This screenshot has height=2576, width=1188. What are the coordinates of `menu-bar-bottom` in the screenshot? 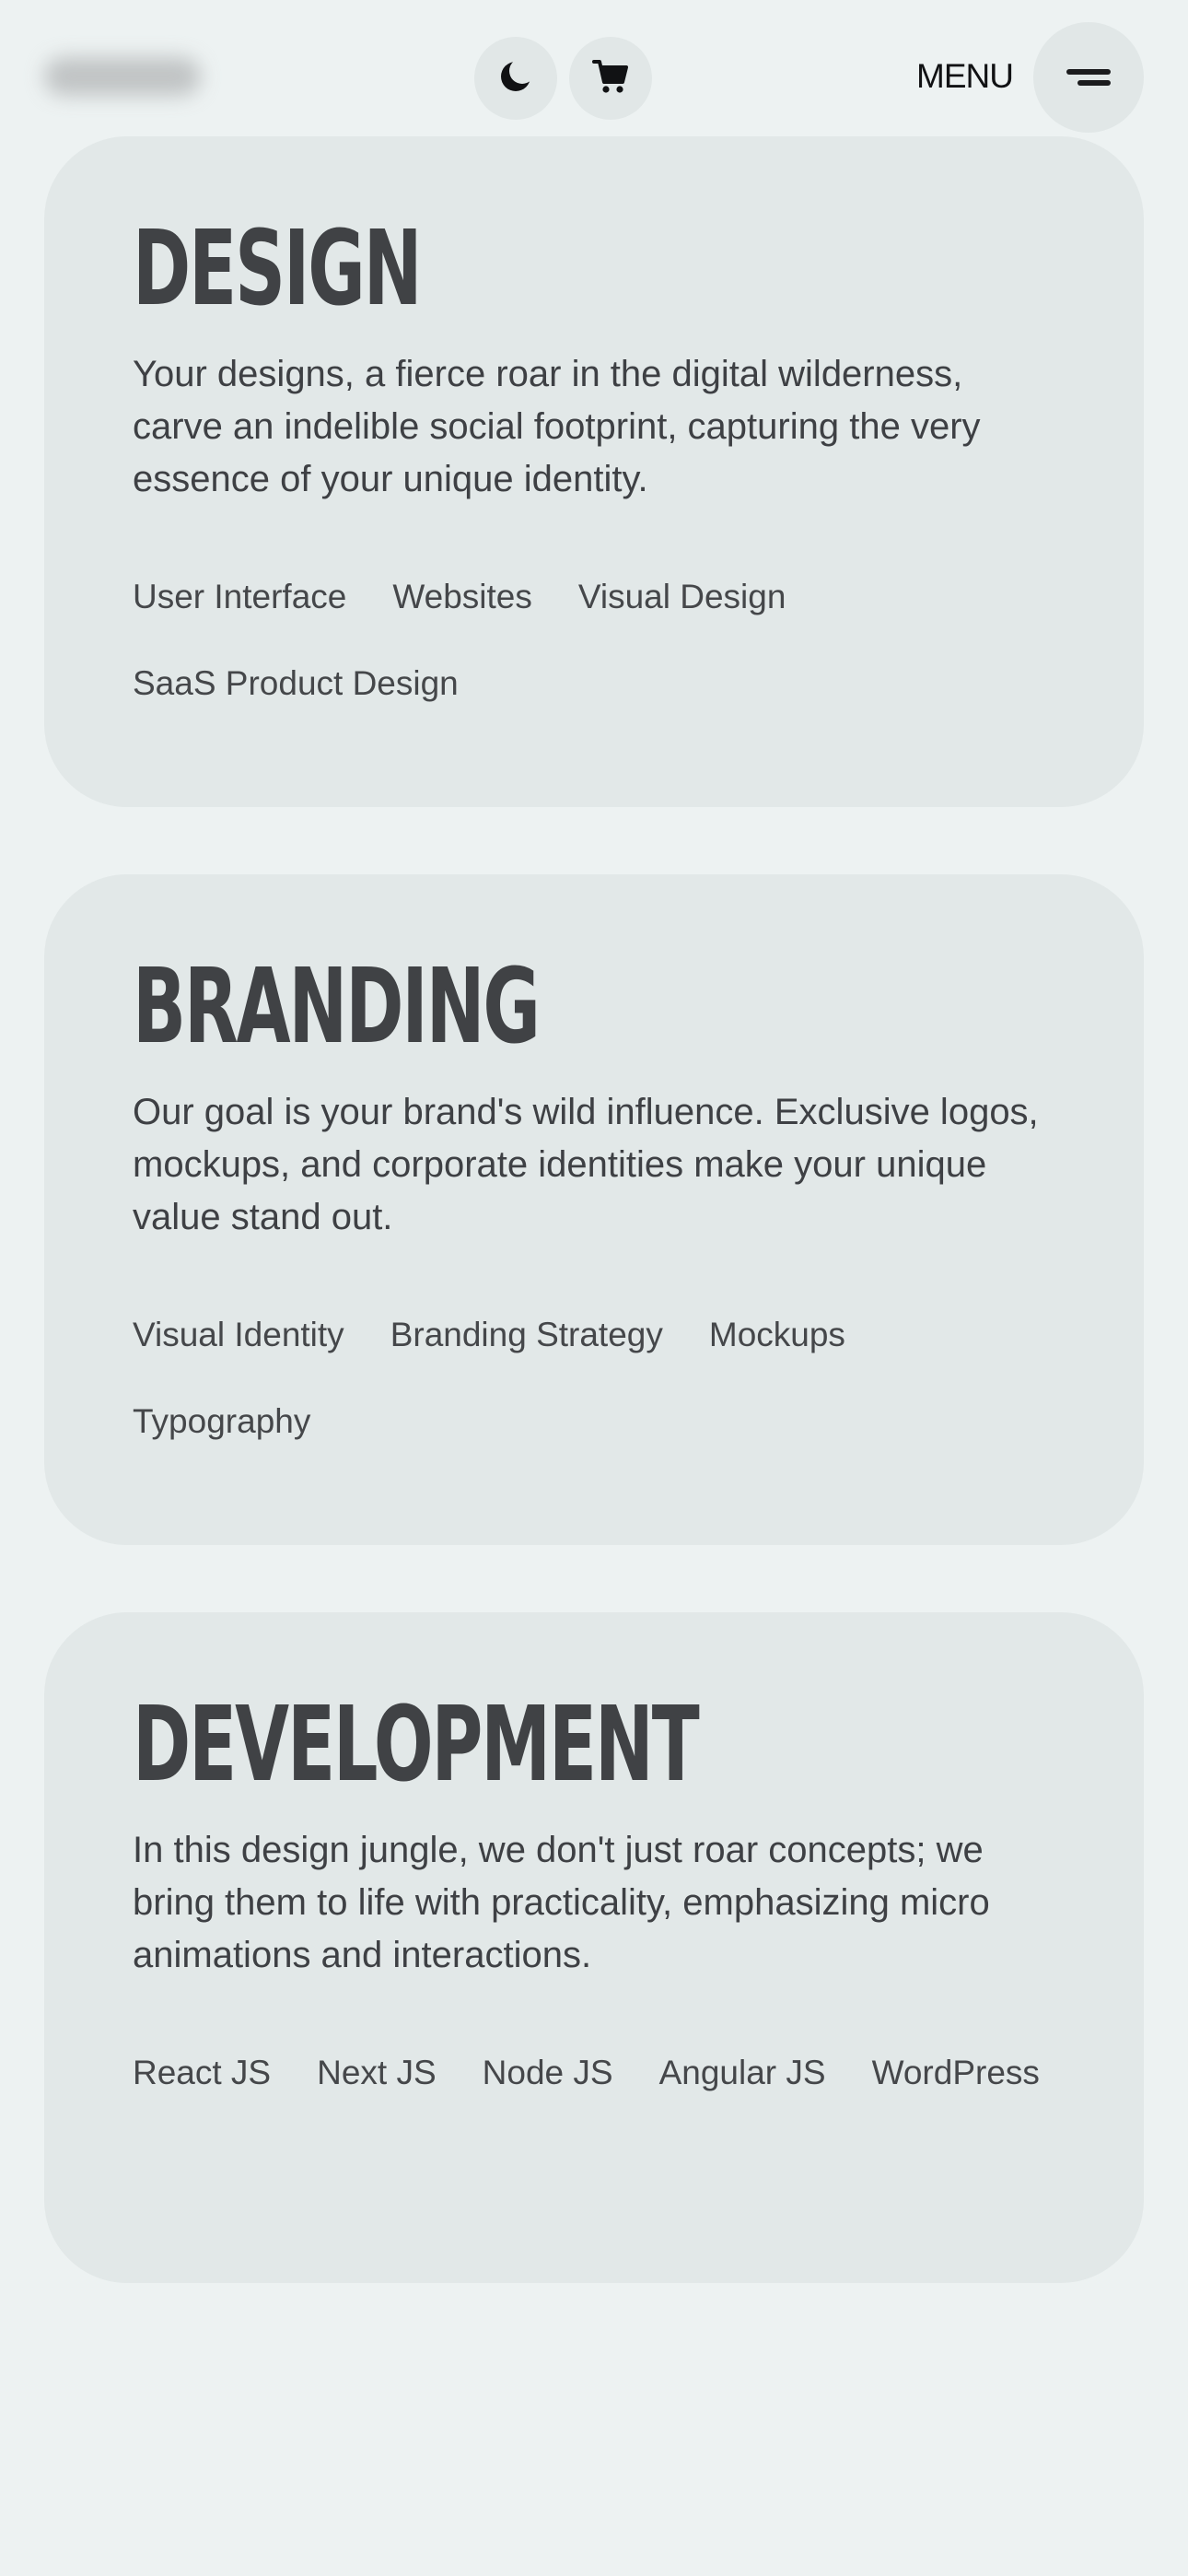 It's located at (1094, 83).